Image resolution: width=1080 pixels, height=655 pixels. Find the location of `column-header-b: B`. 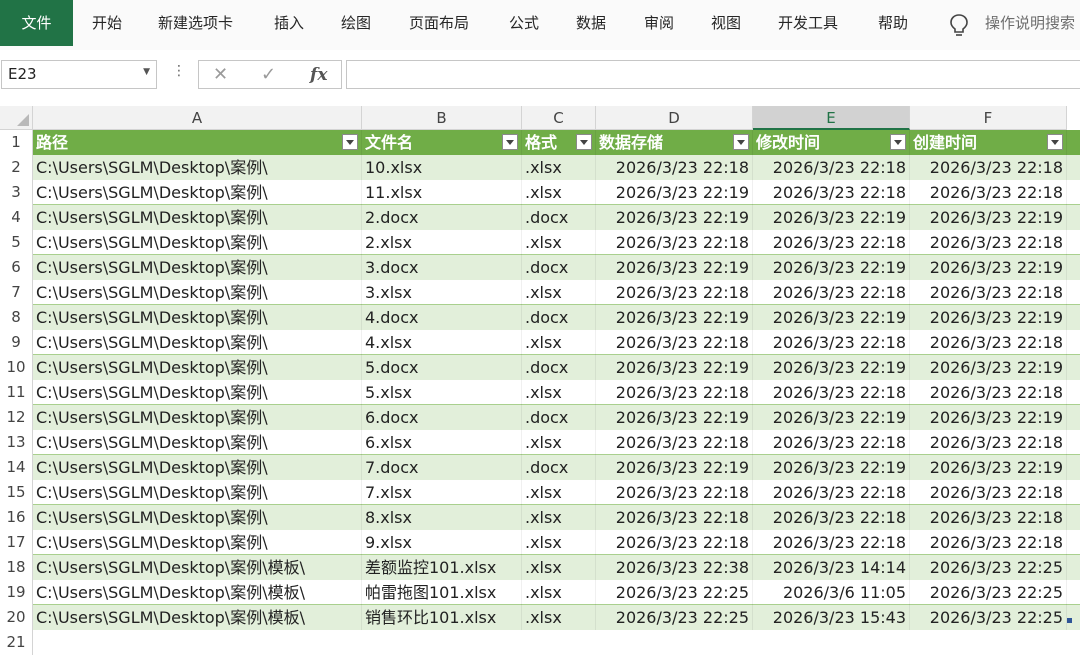

column-header-b: B is located at coordinates (442, 118).